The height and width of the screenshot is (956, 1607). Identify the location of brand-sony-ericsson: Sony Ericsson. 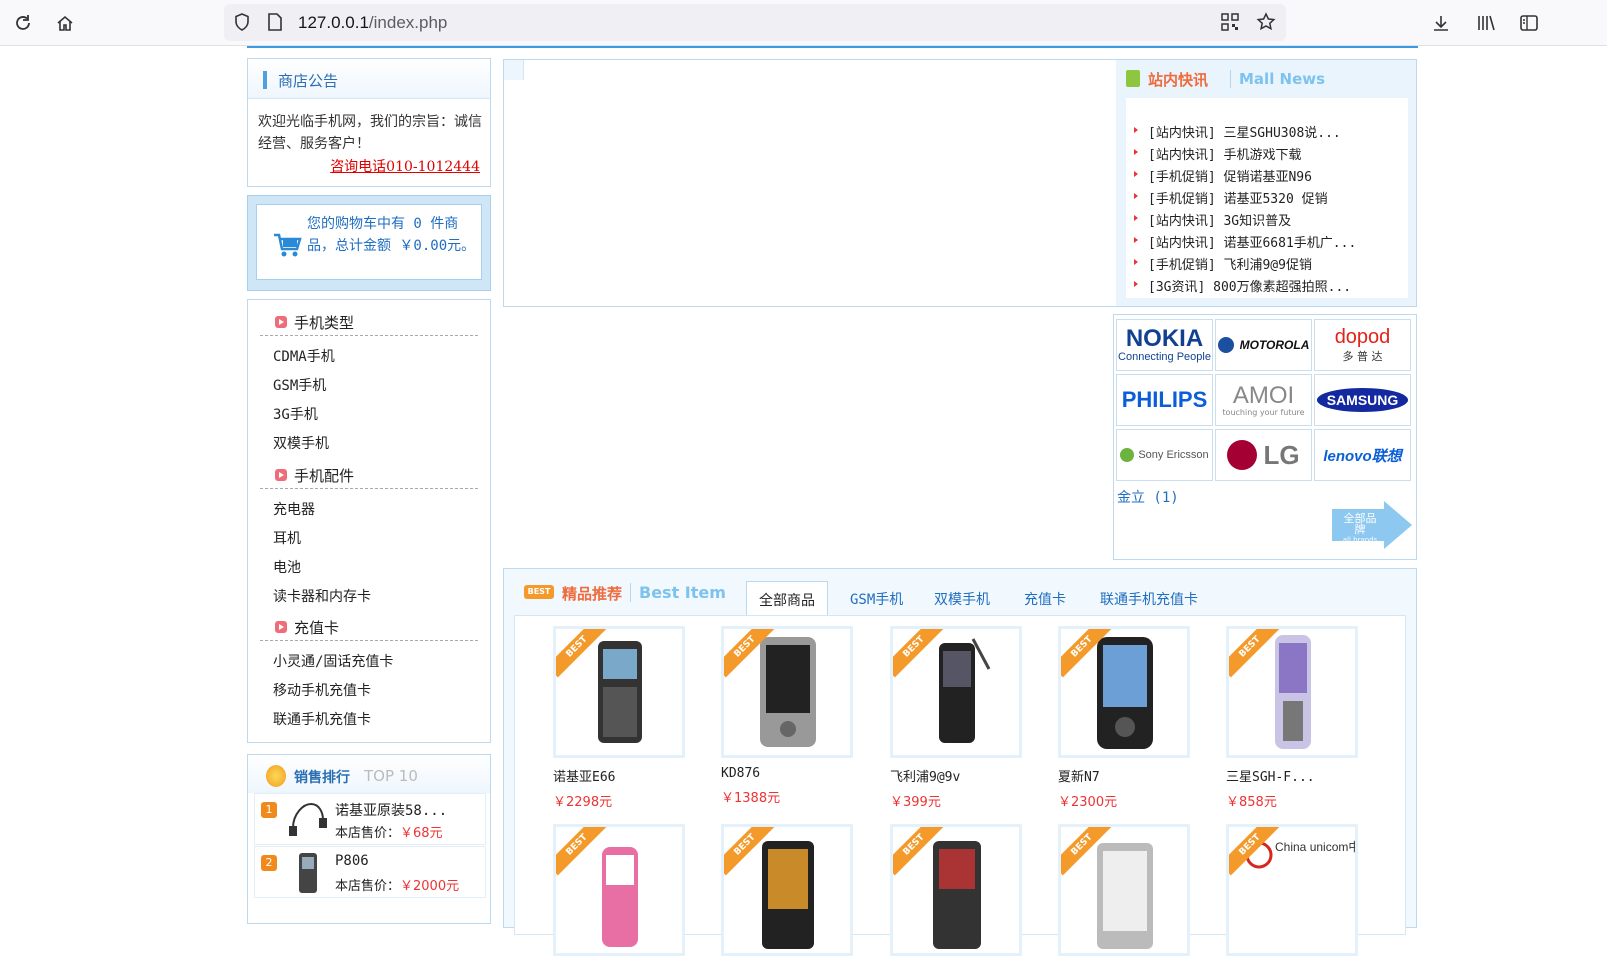
(1164, 455).